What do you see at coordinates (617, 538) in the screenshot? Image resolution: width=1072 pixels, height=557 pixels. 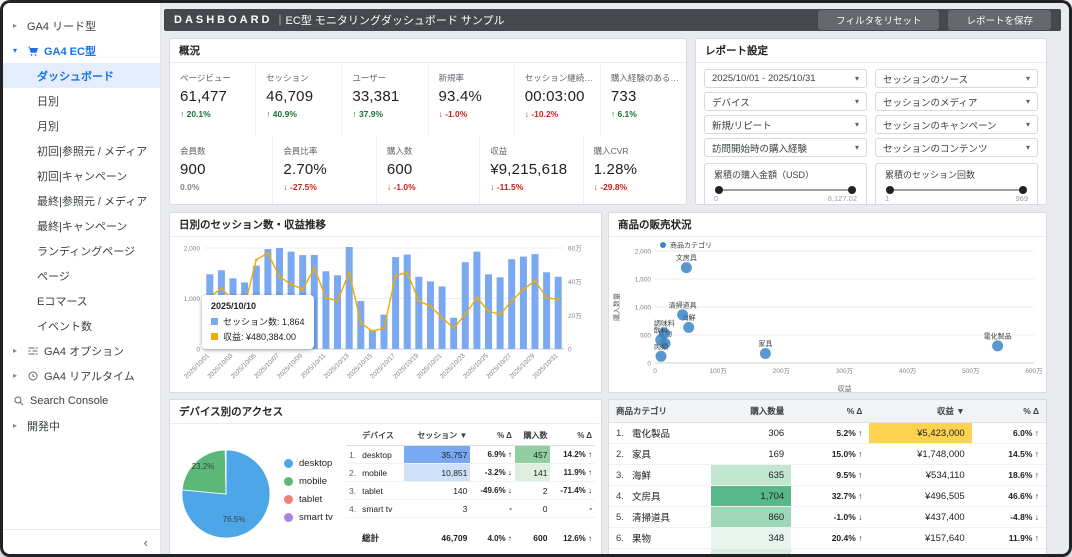 I see `row-rank: 6.` at bounding box center [617, 538].